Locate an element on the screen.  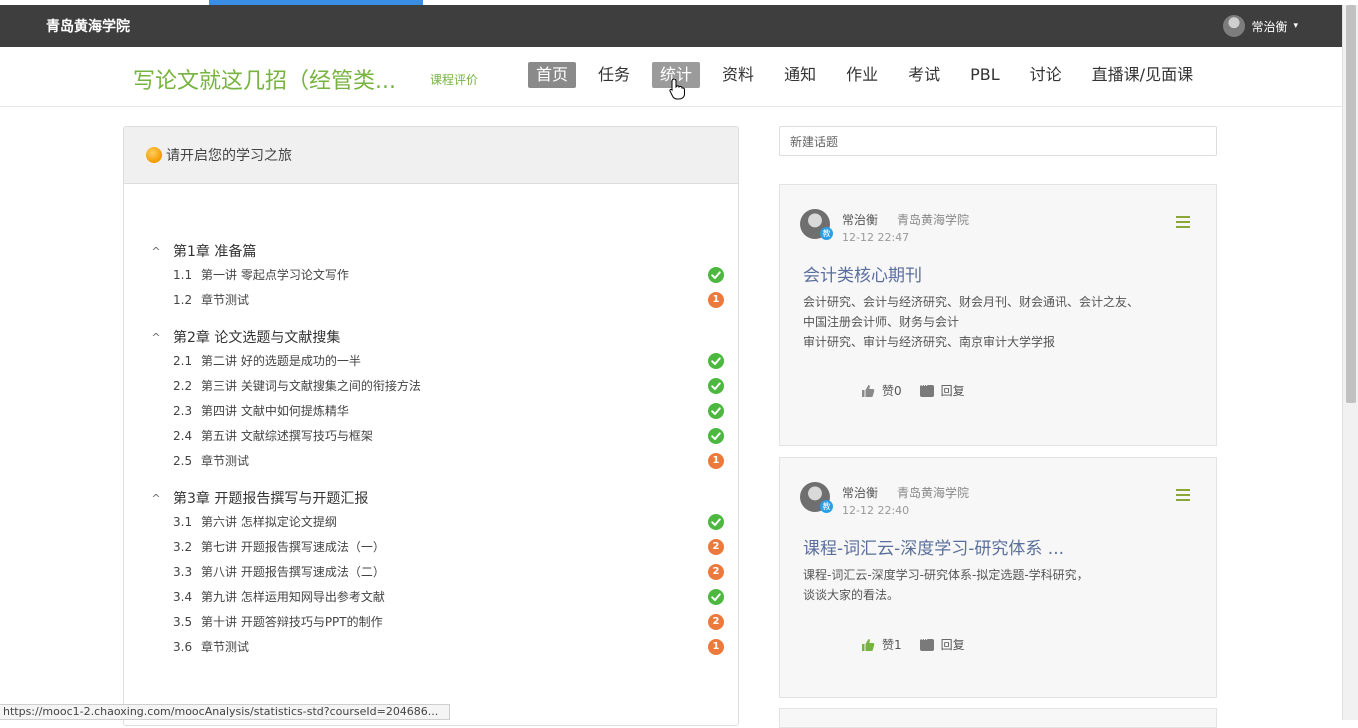
lesson-item: 3.5 第十讲 开题答辩技巧与PPT的制作 2 is located at coordinates (443, 621).